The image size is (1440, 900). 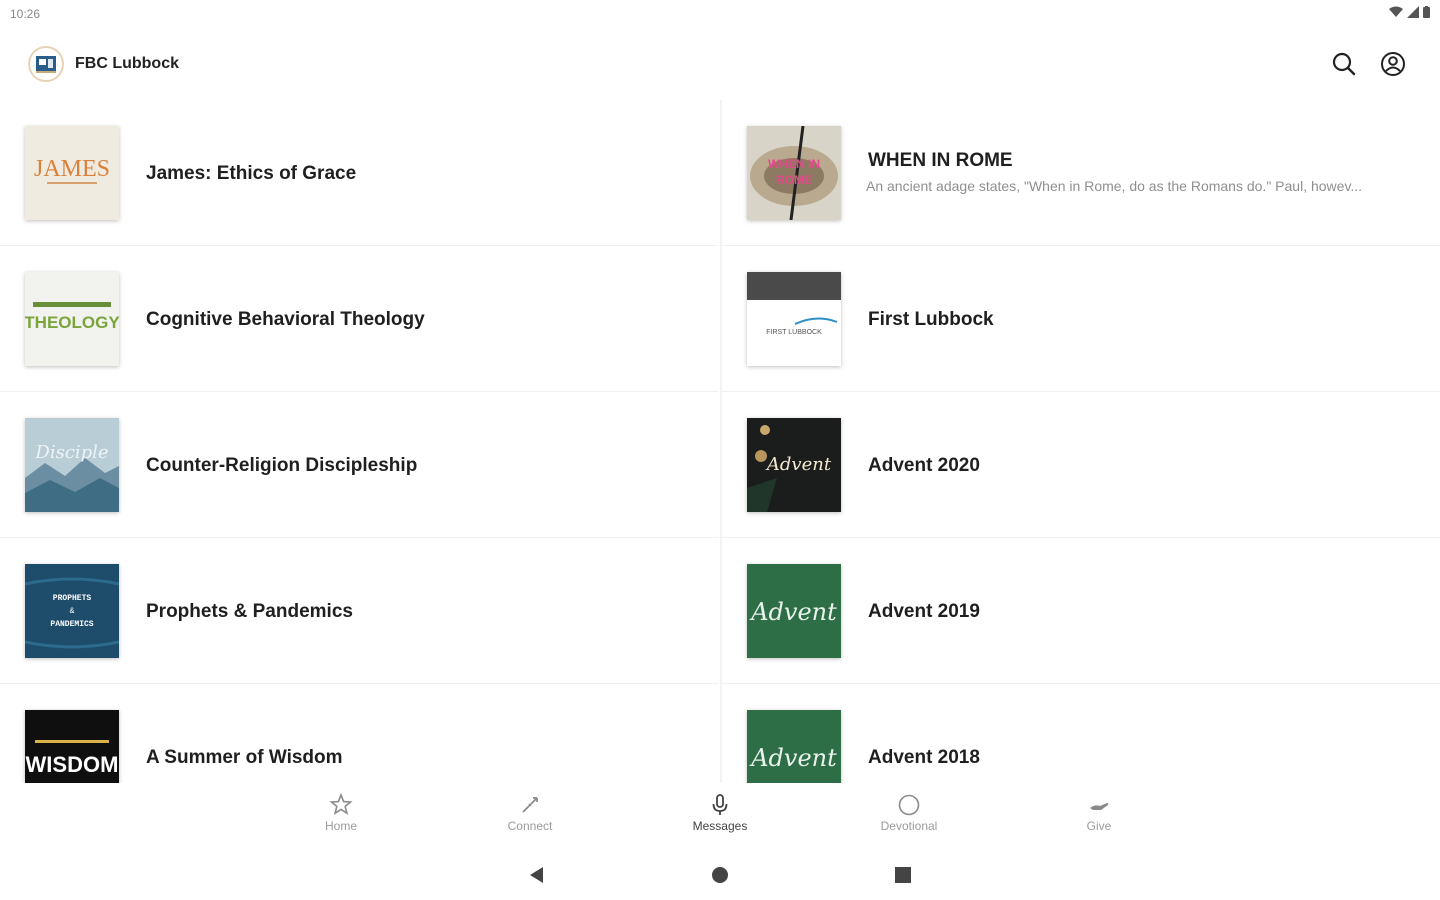 What do you see at coordinates (72, 764) in the screenshot?
I see `svg-text: WISDOM` at bounding box center [72, 764].